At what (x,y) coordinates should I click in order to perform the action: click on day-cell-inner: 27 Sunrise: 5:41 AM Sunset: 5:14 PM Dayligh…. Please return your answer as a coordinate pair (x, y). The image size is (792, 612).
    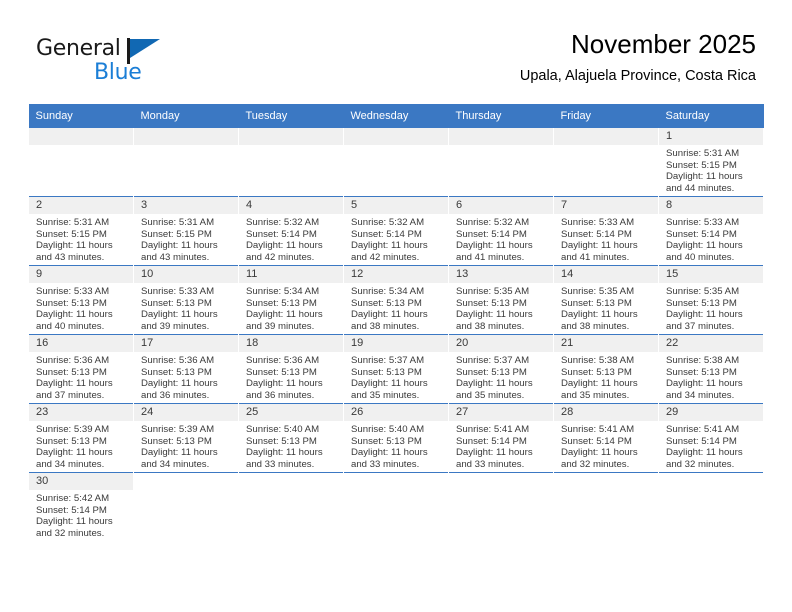
    Looking at the image, I should click on (501, 438).